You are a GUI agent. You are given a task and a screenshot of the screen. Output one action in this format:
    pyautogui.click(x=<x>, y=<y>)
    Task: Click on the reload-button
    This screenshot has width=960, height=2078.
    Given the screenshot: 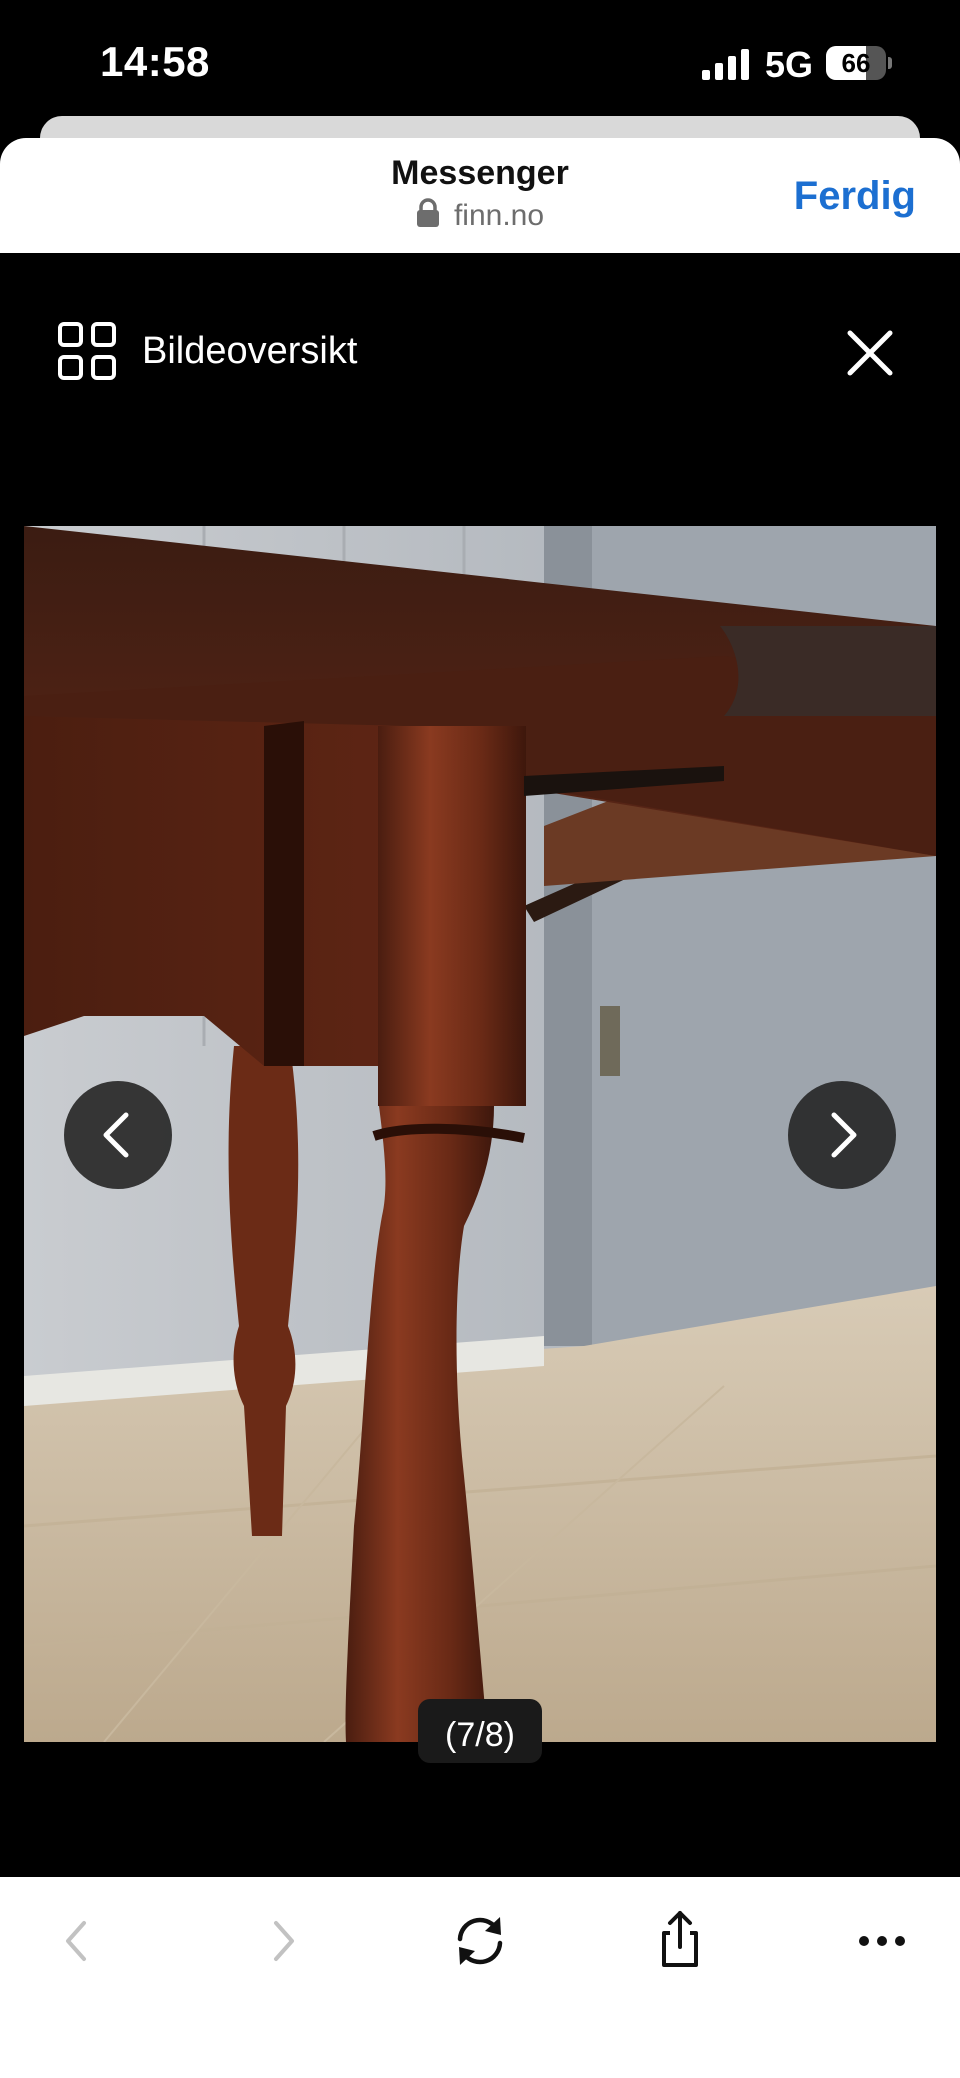 What is the action you would take?
    pyautogui.click(x=480, y=1941)
    